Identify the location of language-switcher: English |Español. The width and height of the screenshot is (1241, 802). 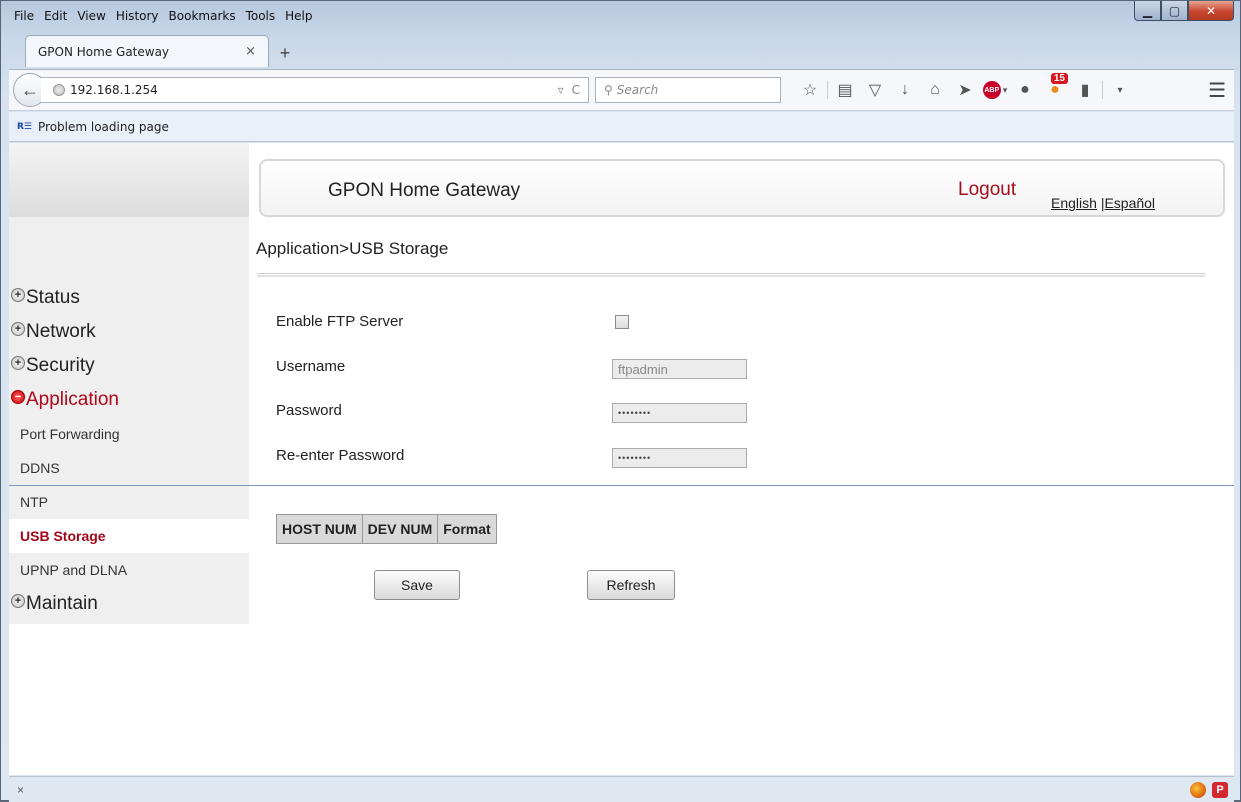
(1103, 203).